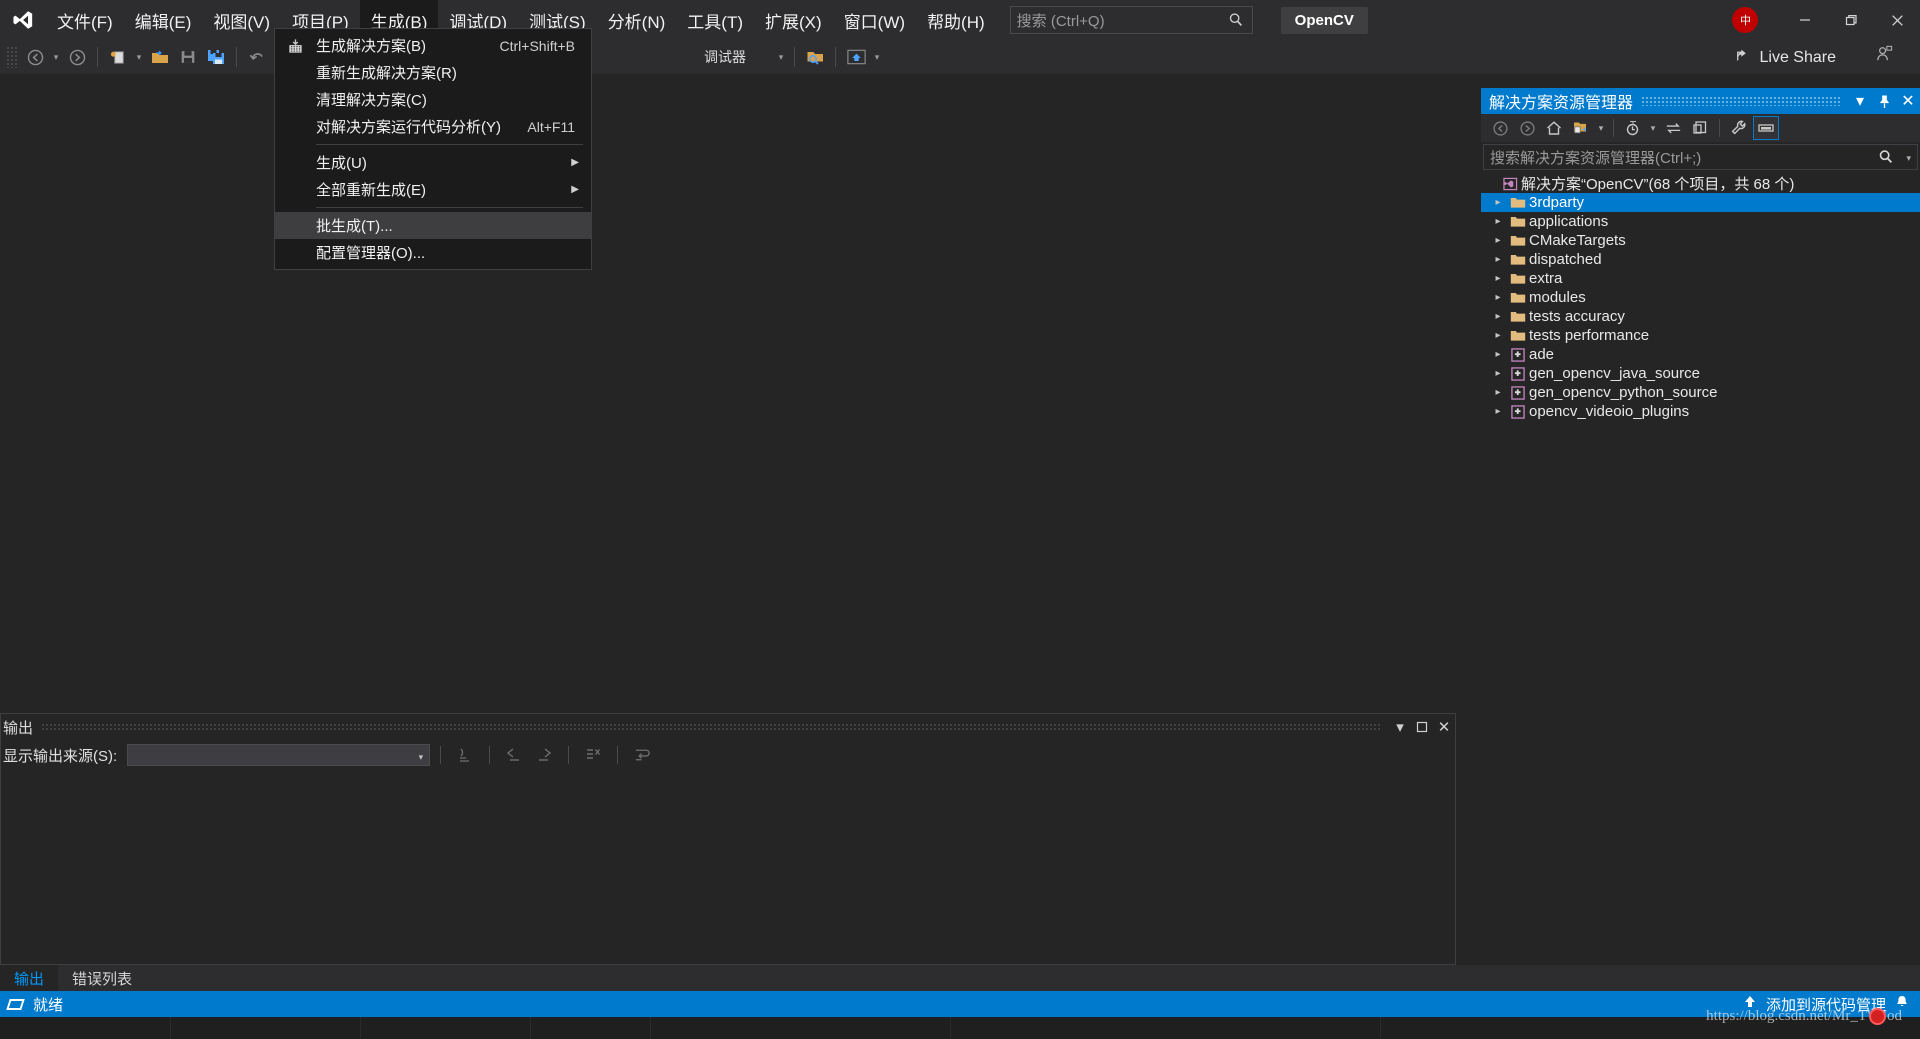 This screenshot has width=1920, height=1039. What do you see at coordinates (1897, 20) in the screenshot?
I see `close-button` at bounding box center [1897, 20].